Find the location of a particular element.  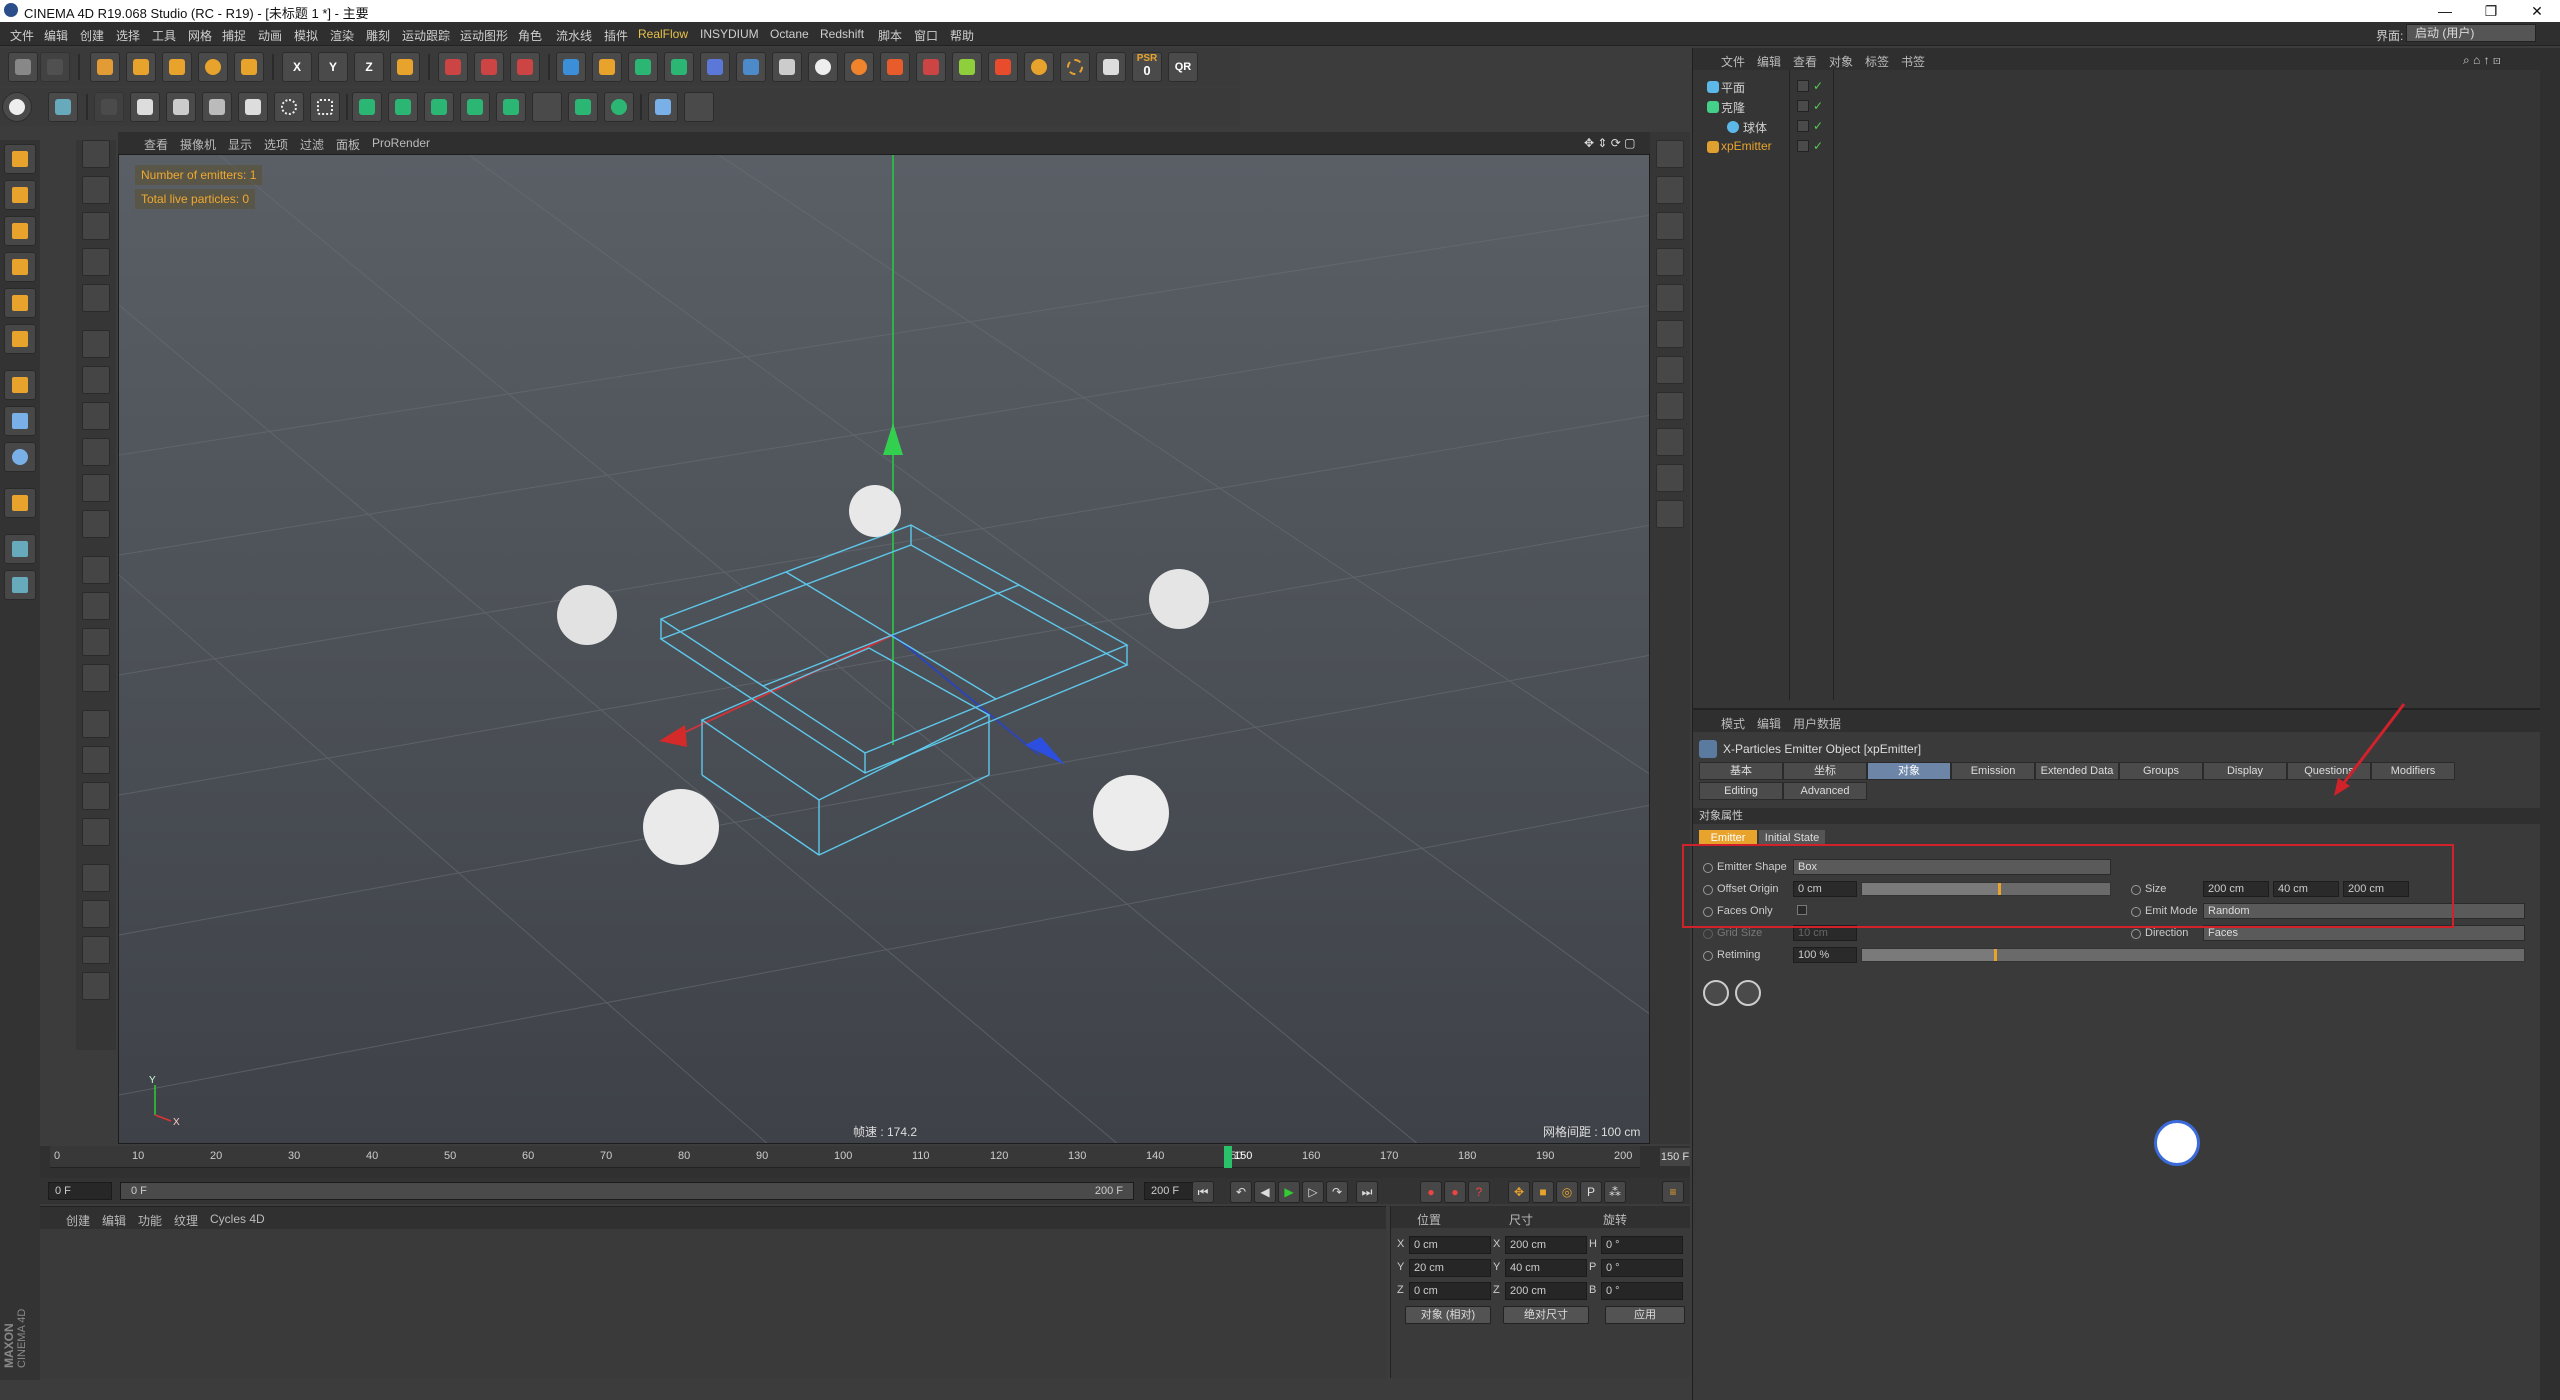

menu-select: 选择 is located at coordinates (128, 35).